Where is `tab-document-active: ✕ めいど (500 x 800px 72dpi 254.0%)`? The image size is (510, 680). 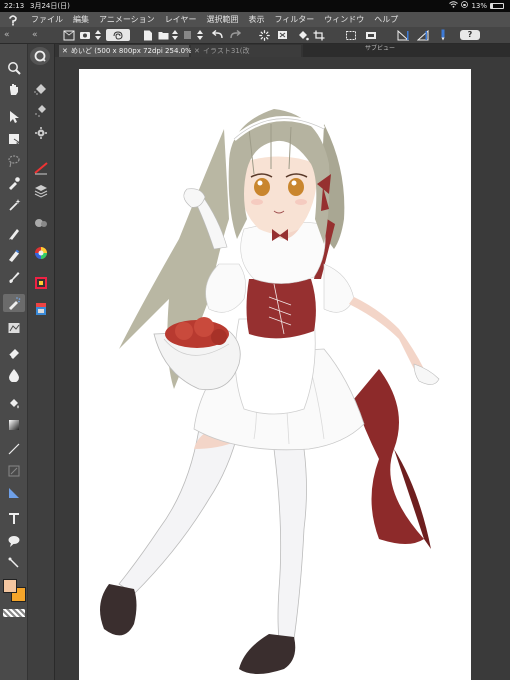
tab-document-active: ✕ めいど (500 x 800px 72dpi 254.0%) is located at coordinates (126, 51).